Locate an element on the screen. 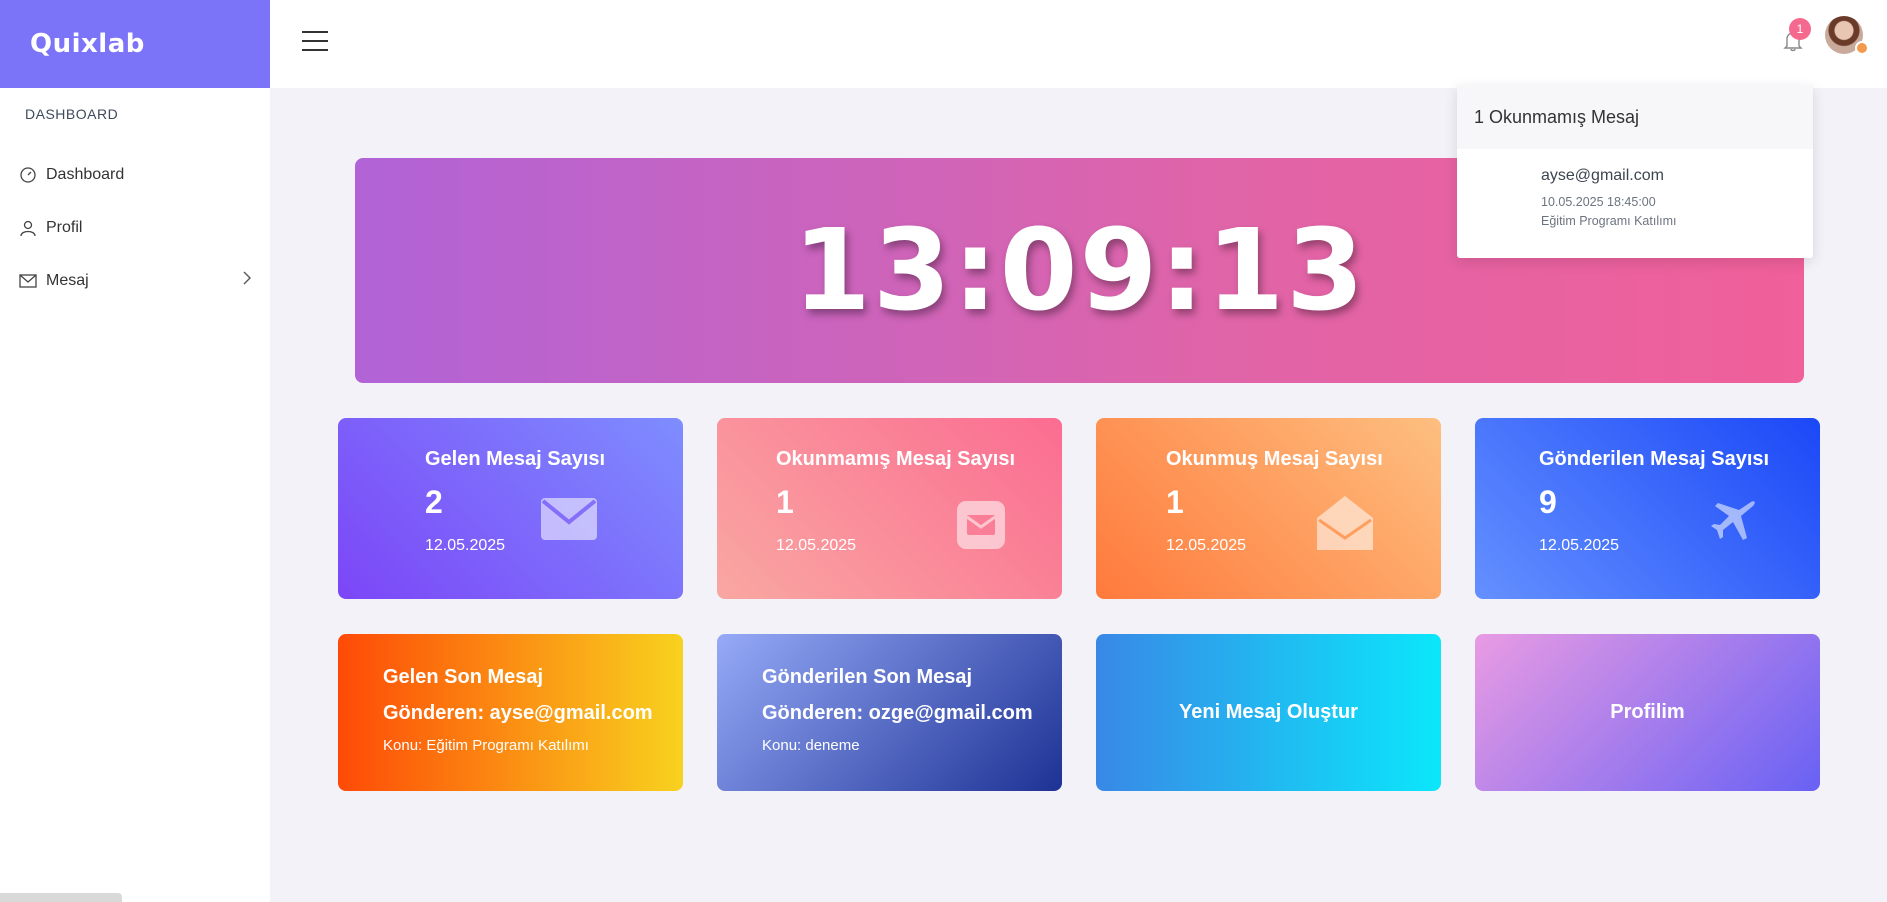 This screenshot has width=1887, height=902. notification-subject: Eğitim Programı Katılımı is located at coordinates (1609, 221).